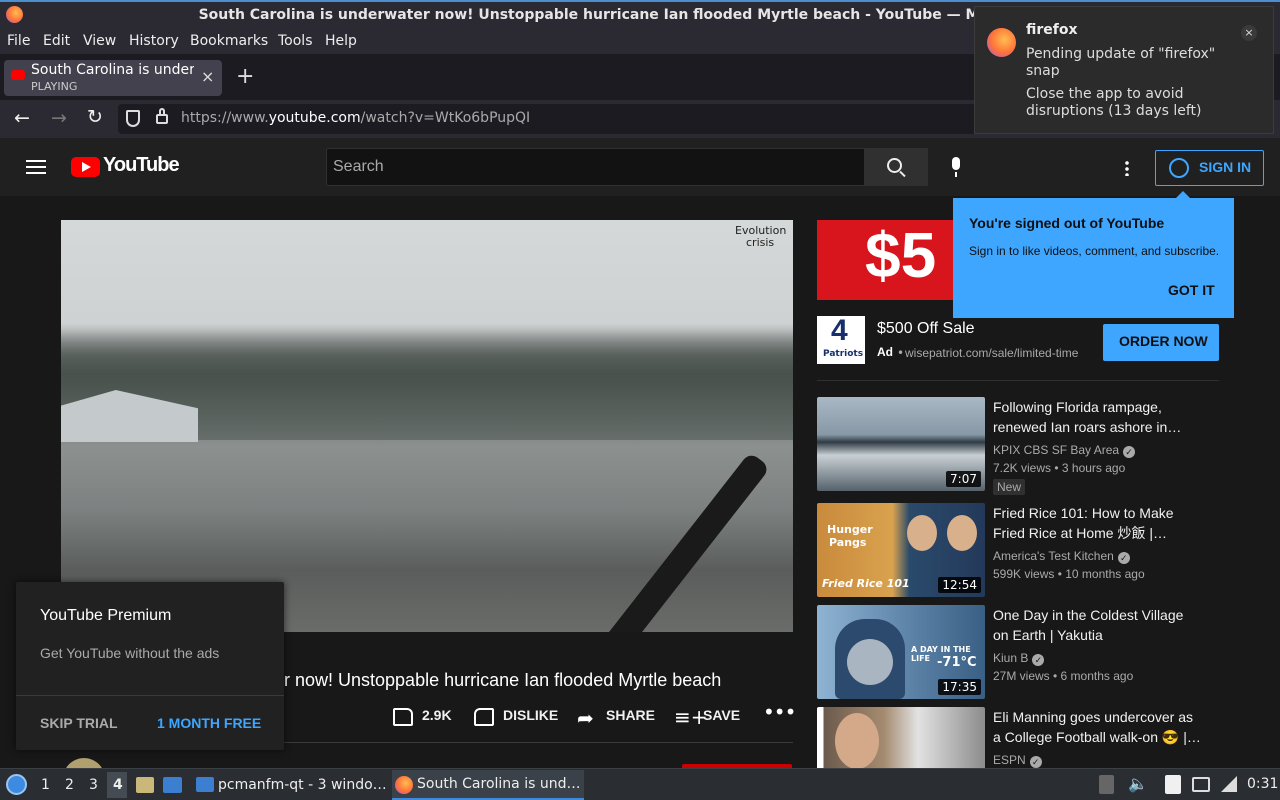  I want to click on notes-icon, so click(1173, 784).